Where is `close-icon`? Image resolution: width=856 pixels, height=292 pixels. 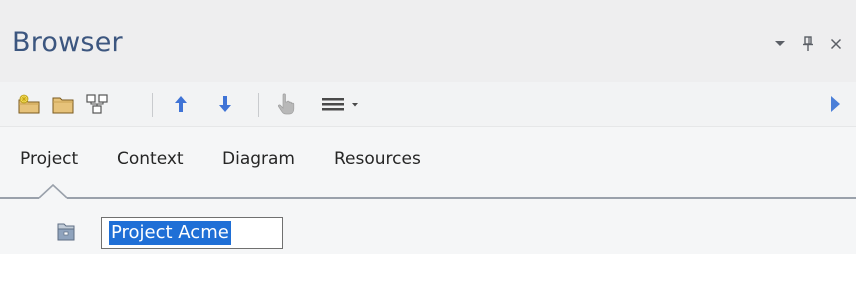
close-icon is located at coordinates (836, 44).